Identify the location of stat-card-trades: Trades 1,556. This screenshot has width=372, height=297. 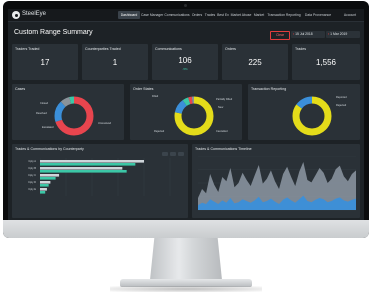
(326, 62).